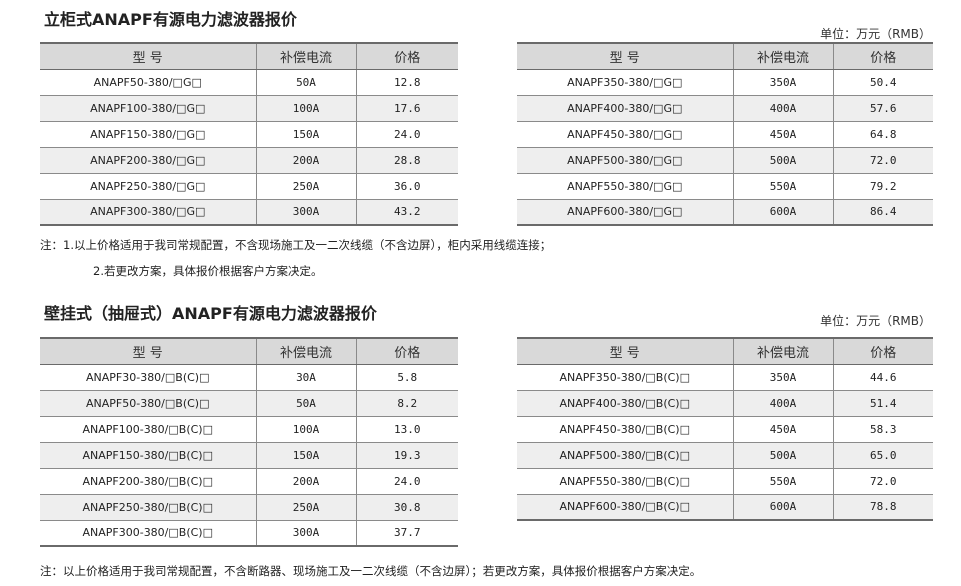  Describe the element at coordinates (305, 376) in the screenshot. I see `current-cell: 30A` at that location.